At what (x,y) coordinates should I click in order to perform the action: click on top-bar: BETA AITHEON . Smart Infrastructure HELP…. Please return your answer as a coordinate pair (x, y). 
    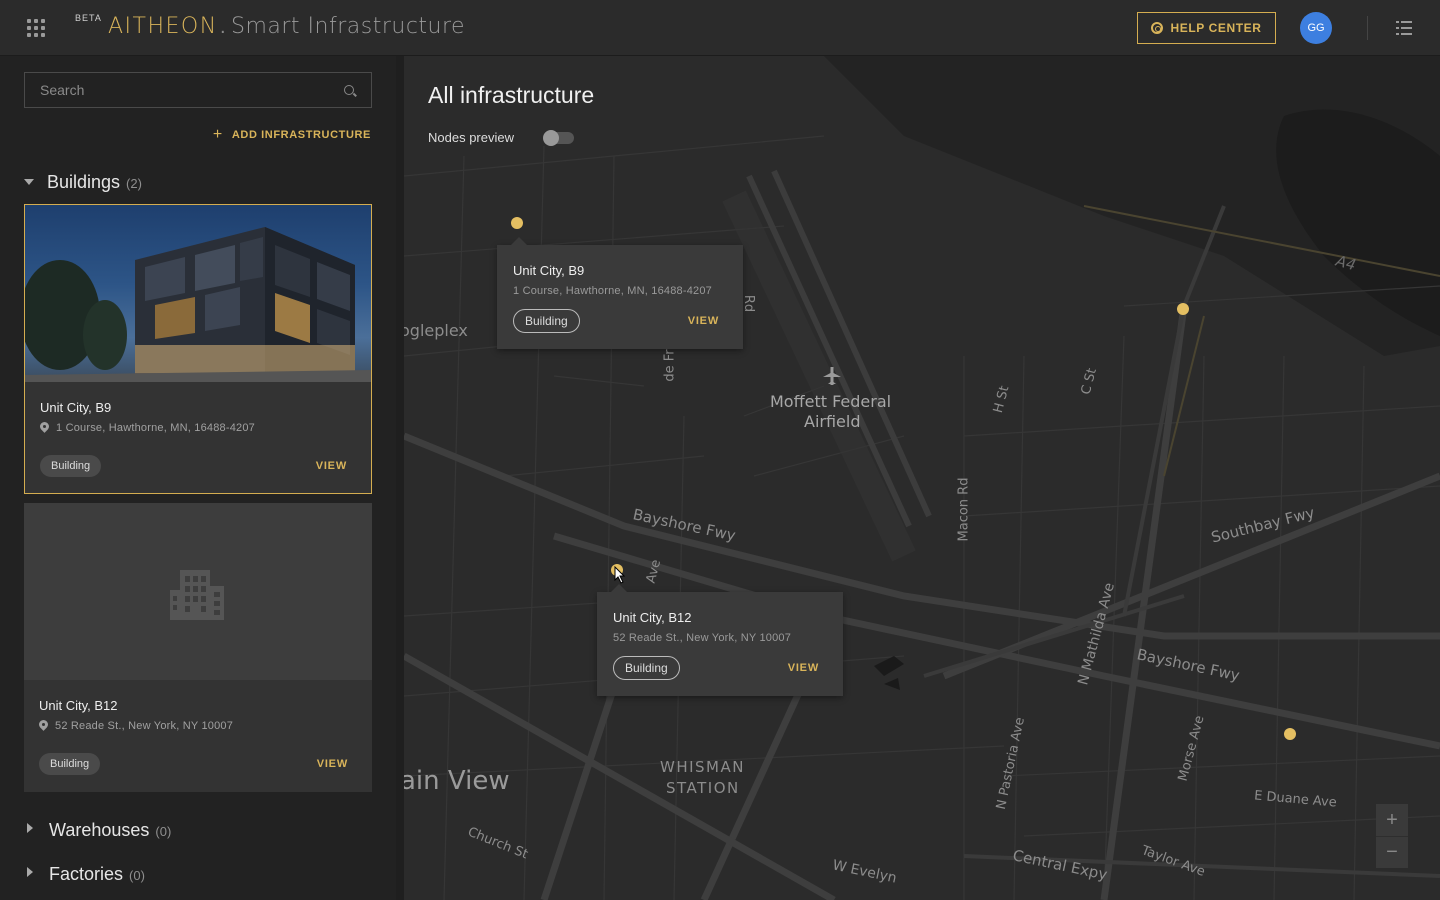
    Looking at the image, I should click on (720, 28).